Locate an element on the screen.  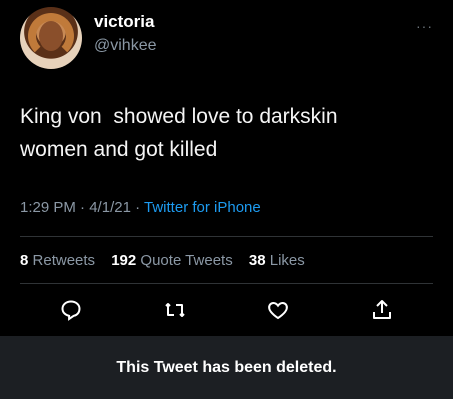
quote-tweets-stat: 192 Quote Tweets is located at coordinates (174, 260).